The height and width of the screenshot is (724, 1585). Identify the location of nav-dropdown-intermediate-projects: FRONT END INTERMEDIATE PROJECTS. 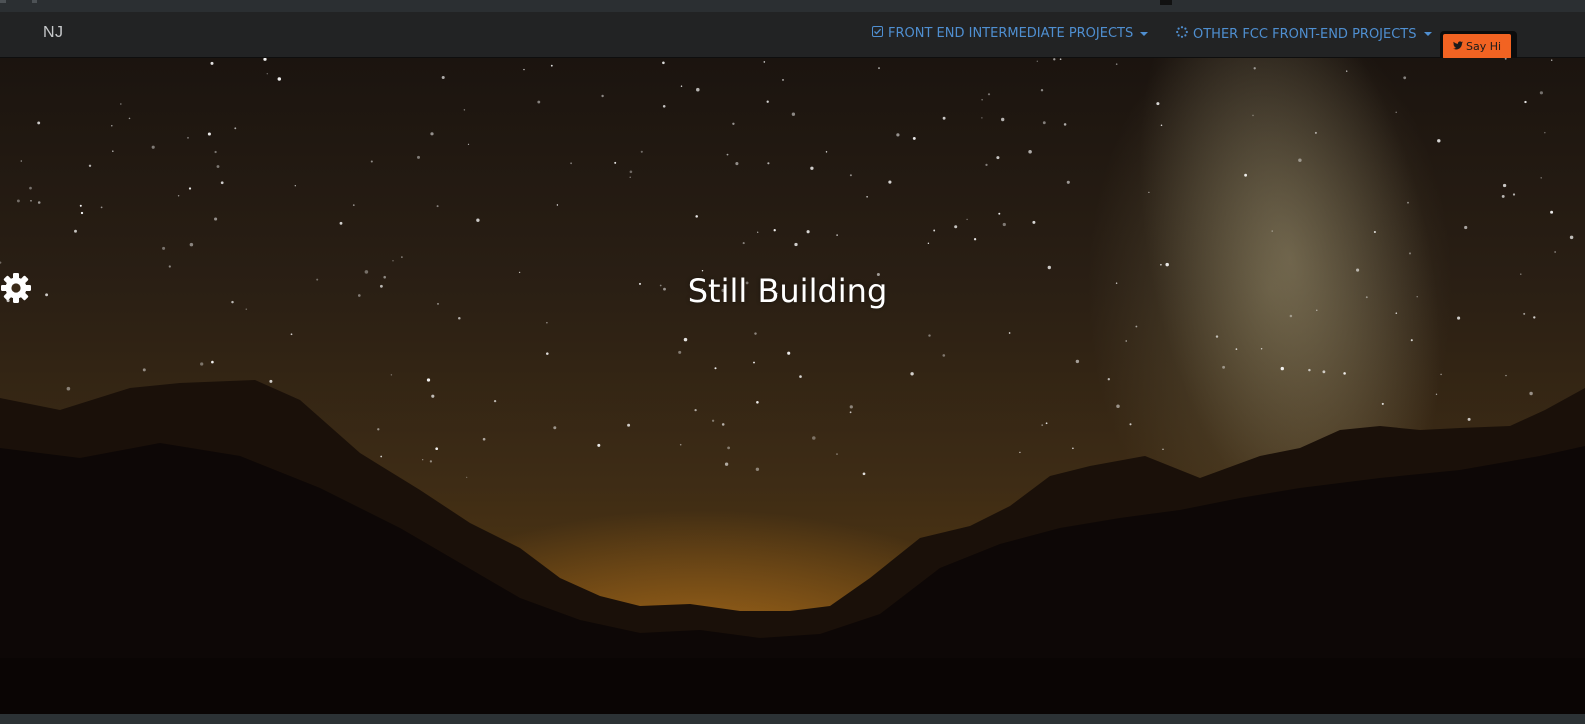
(1010, 33).